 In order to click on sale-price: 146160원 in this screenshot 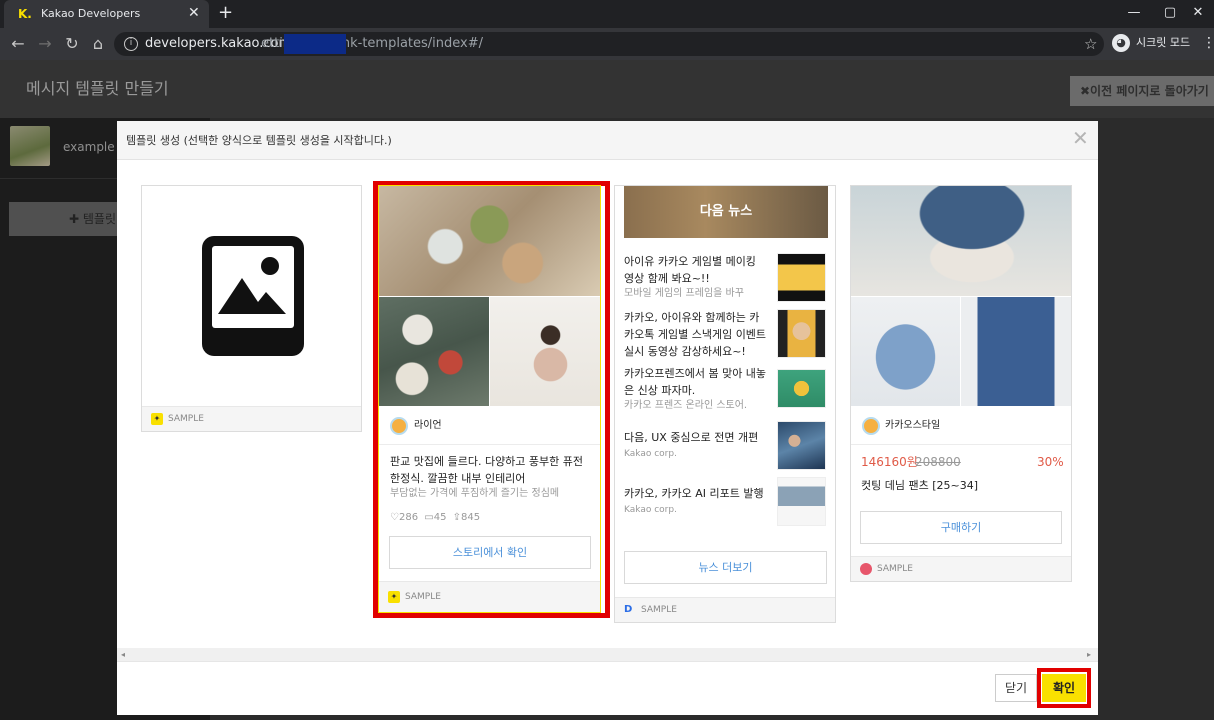, I will do `click(889, 462)`.